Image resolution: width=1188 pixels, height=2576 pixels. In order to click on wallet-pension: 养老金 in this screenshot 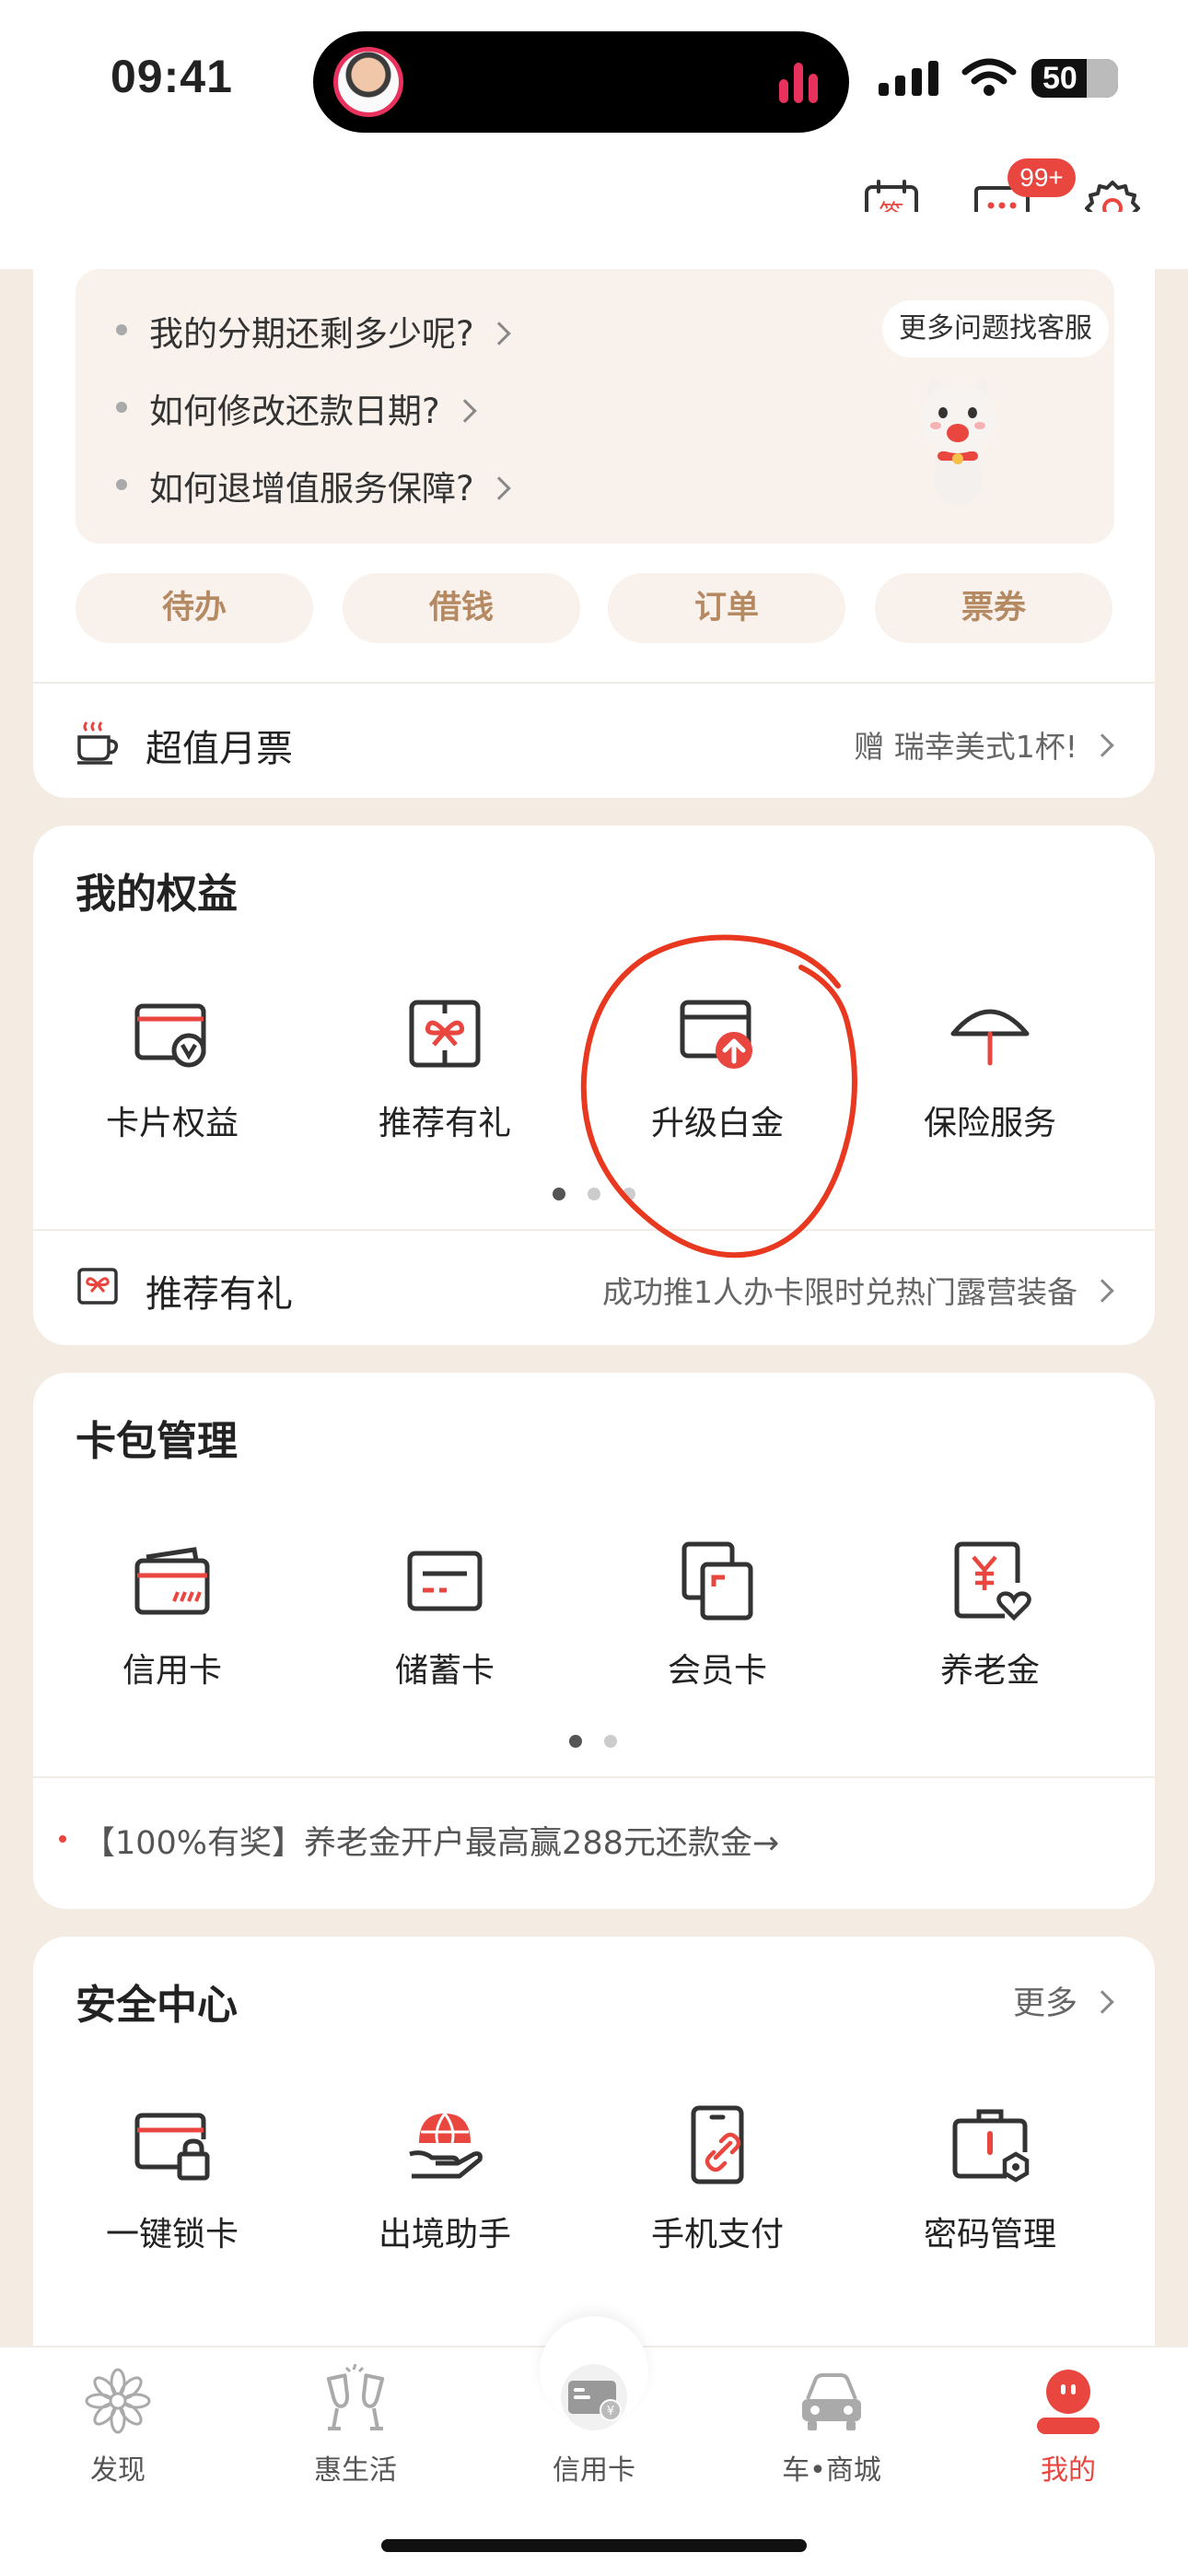, I will do `click(990, 1615)`.